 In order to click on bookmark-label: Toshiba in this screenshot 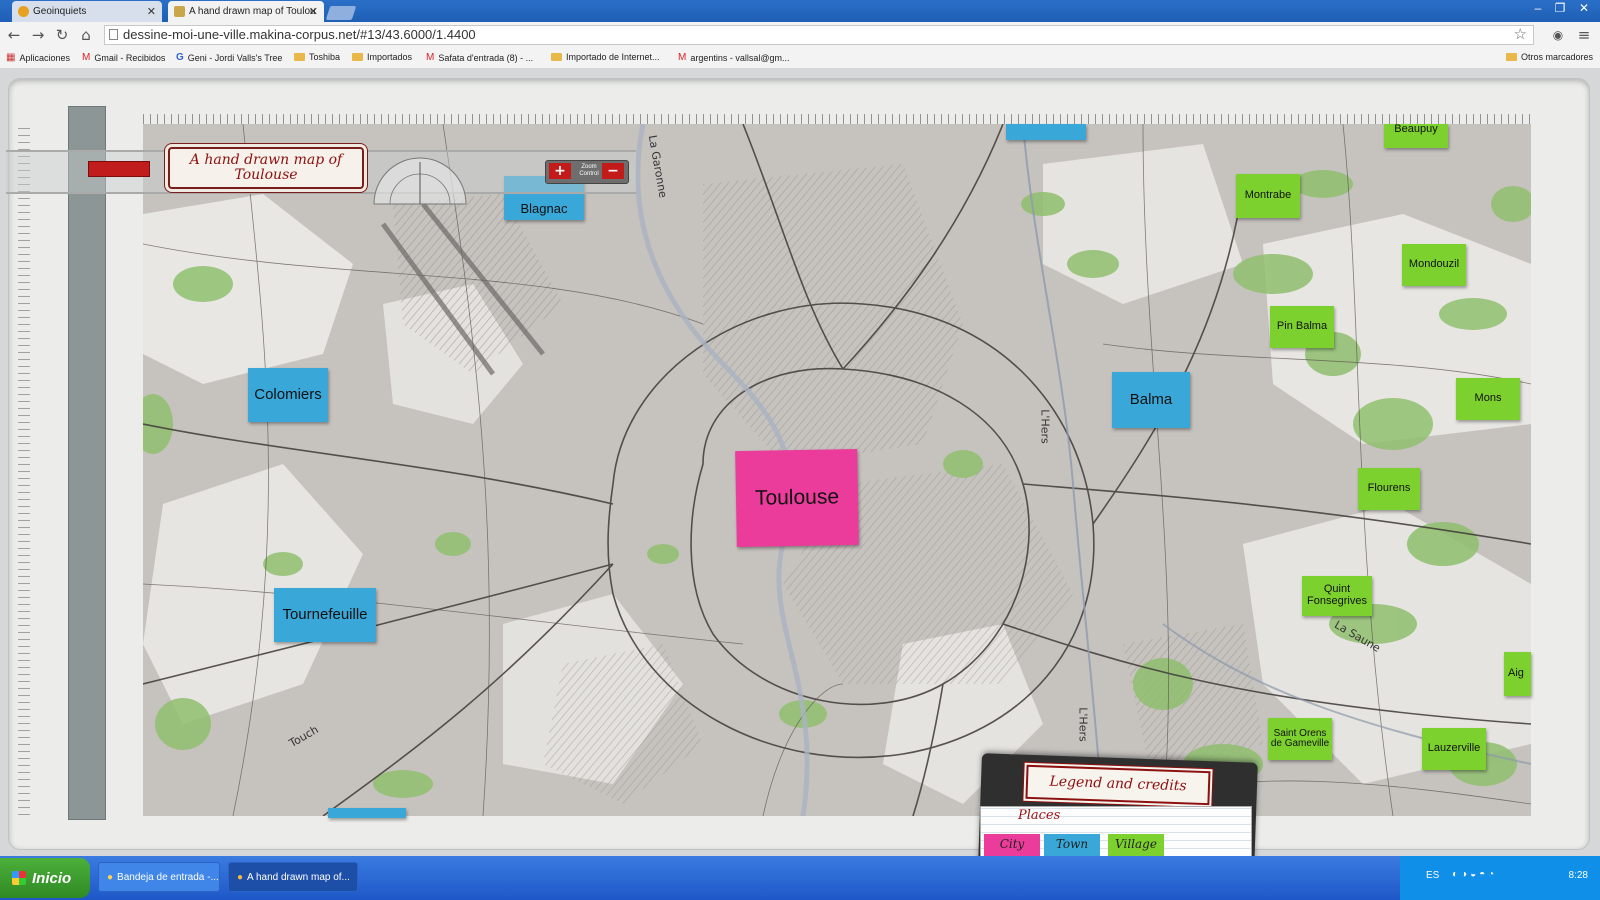, I will do `click(325, 57)`.